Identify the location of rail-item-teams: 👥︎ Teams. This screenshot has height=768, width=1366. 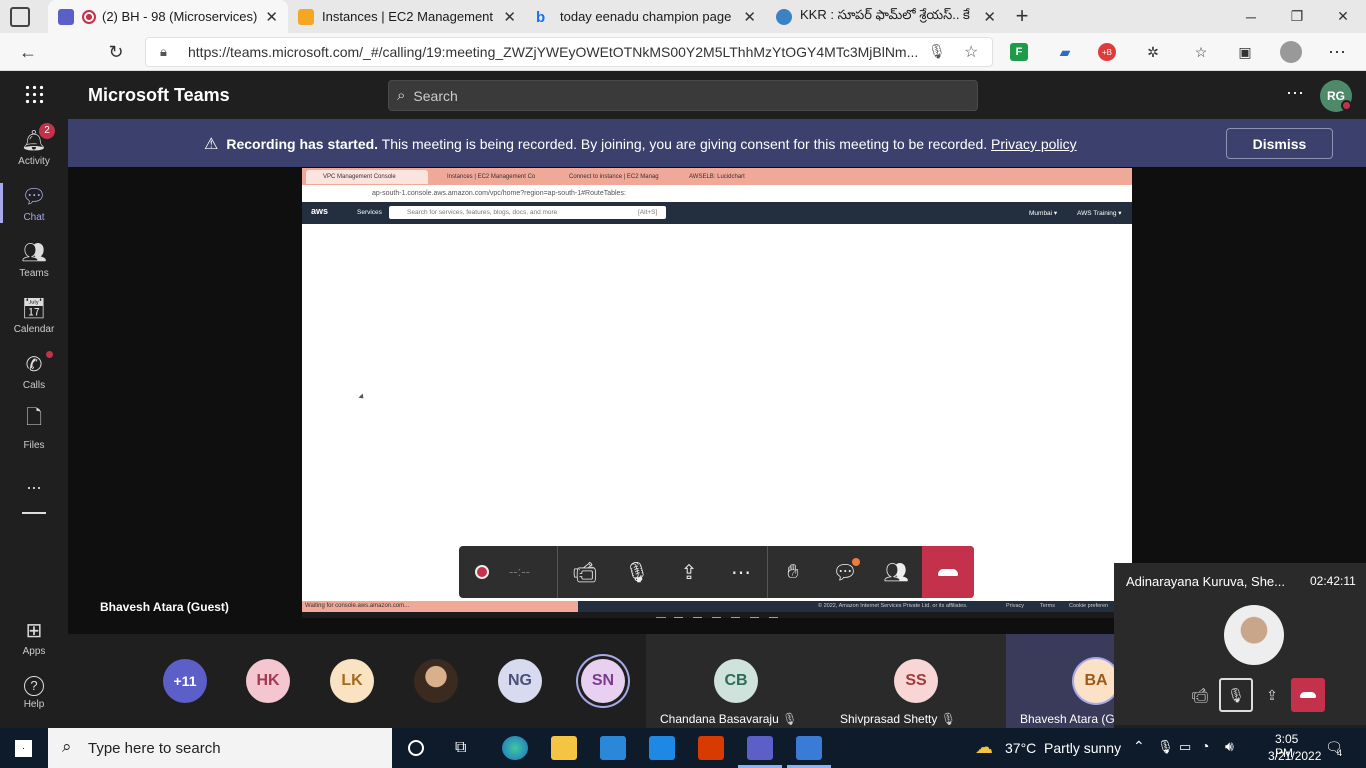
(34, 259).